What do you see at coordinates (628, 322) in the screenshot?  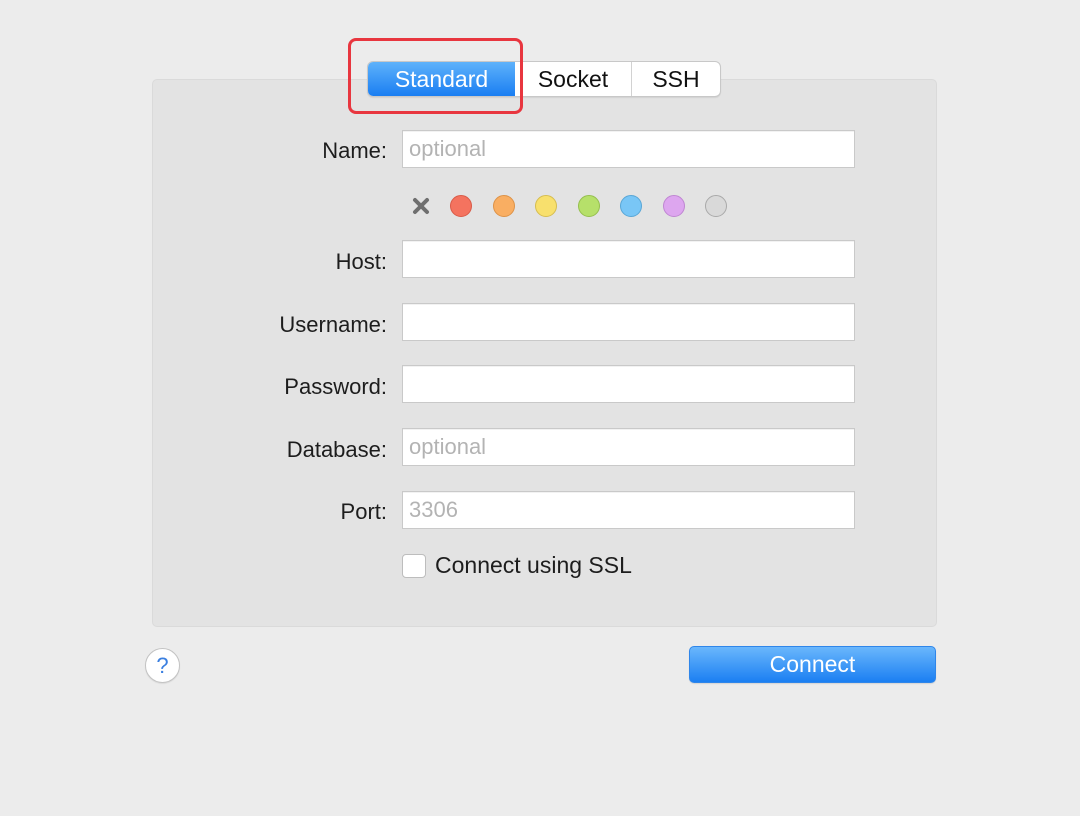 I see `username-field` at bounding box center [628, 322].